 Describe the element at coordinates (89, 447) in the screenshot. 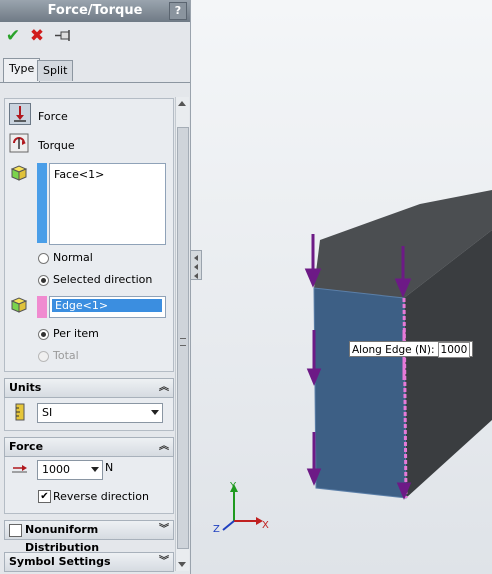

I see `force-header: Force ︽` at that location.